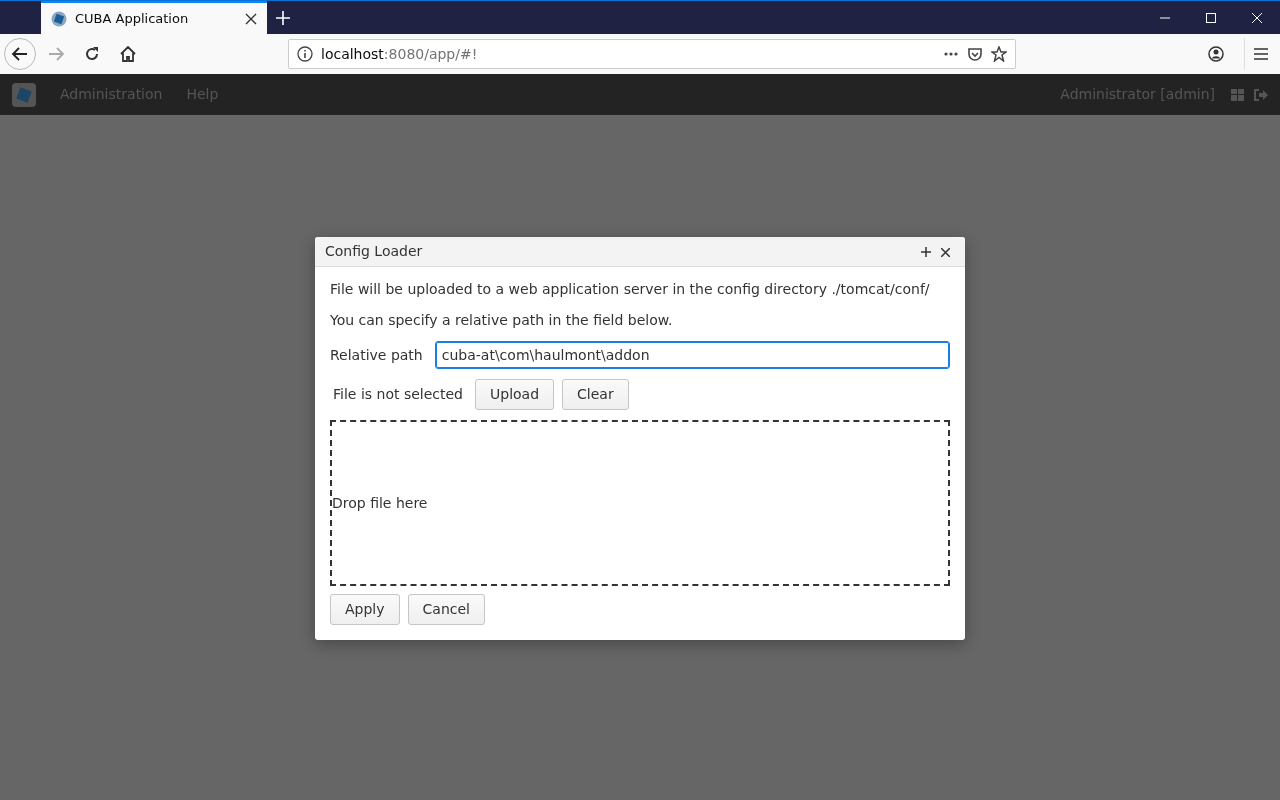  Describe the element at coordinates (652, 54) in the screenshot. I see `address-bar: localhost:8080/app/#!` at that location.